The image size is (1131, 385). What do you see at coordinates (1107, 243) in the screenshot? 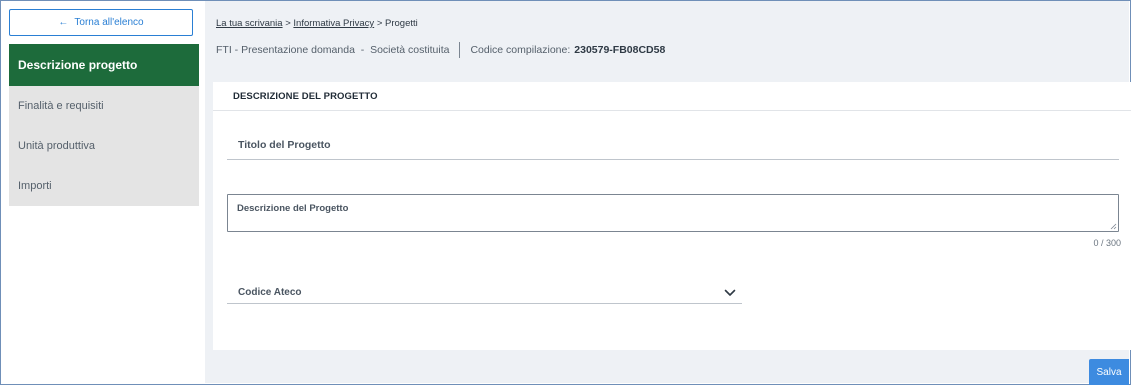
I see `character-counter: 0 / 300` at bounding box center [1107, 243].